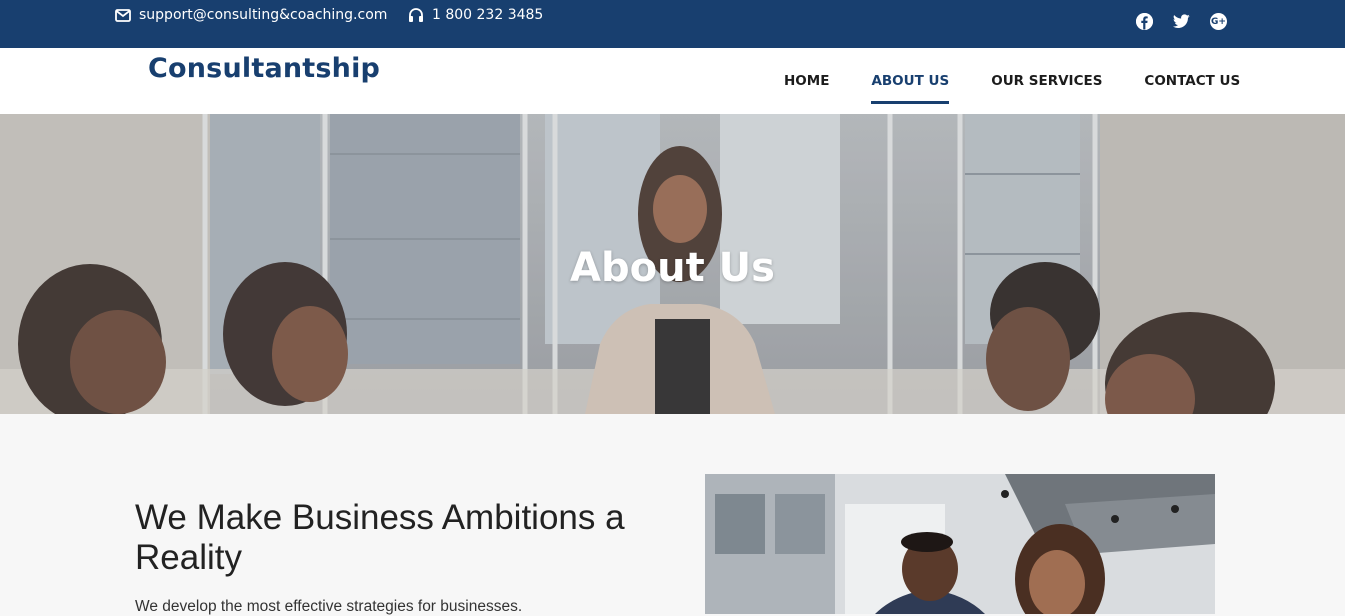 The image size is (1345, 616). Describe the element at coordinates (806, 88) in the screenshot. I see `nav-item-home: HOME` at that location.